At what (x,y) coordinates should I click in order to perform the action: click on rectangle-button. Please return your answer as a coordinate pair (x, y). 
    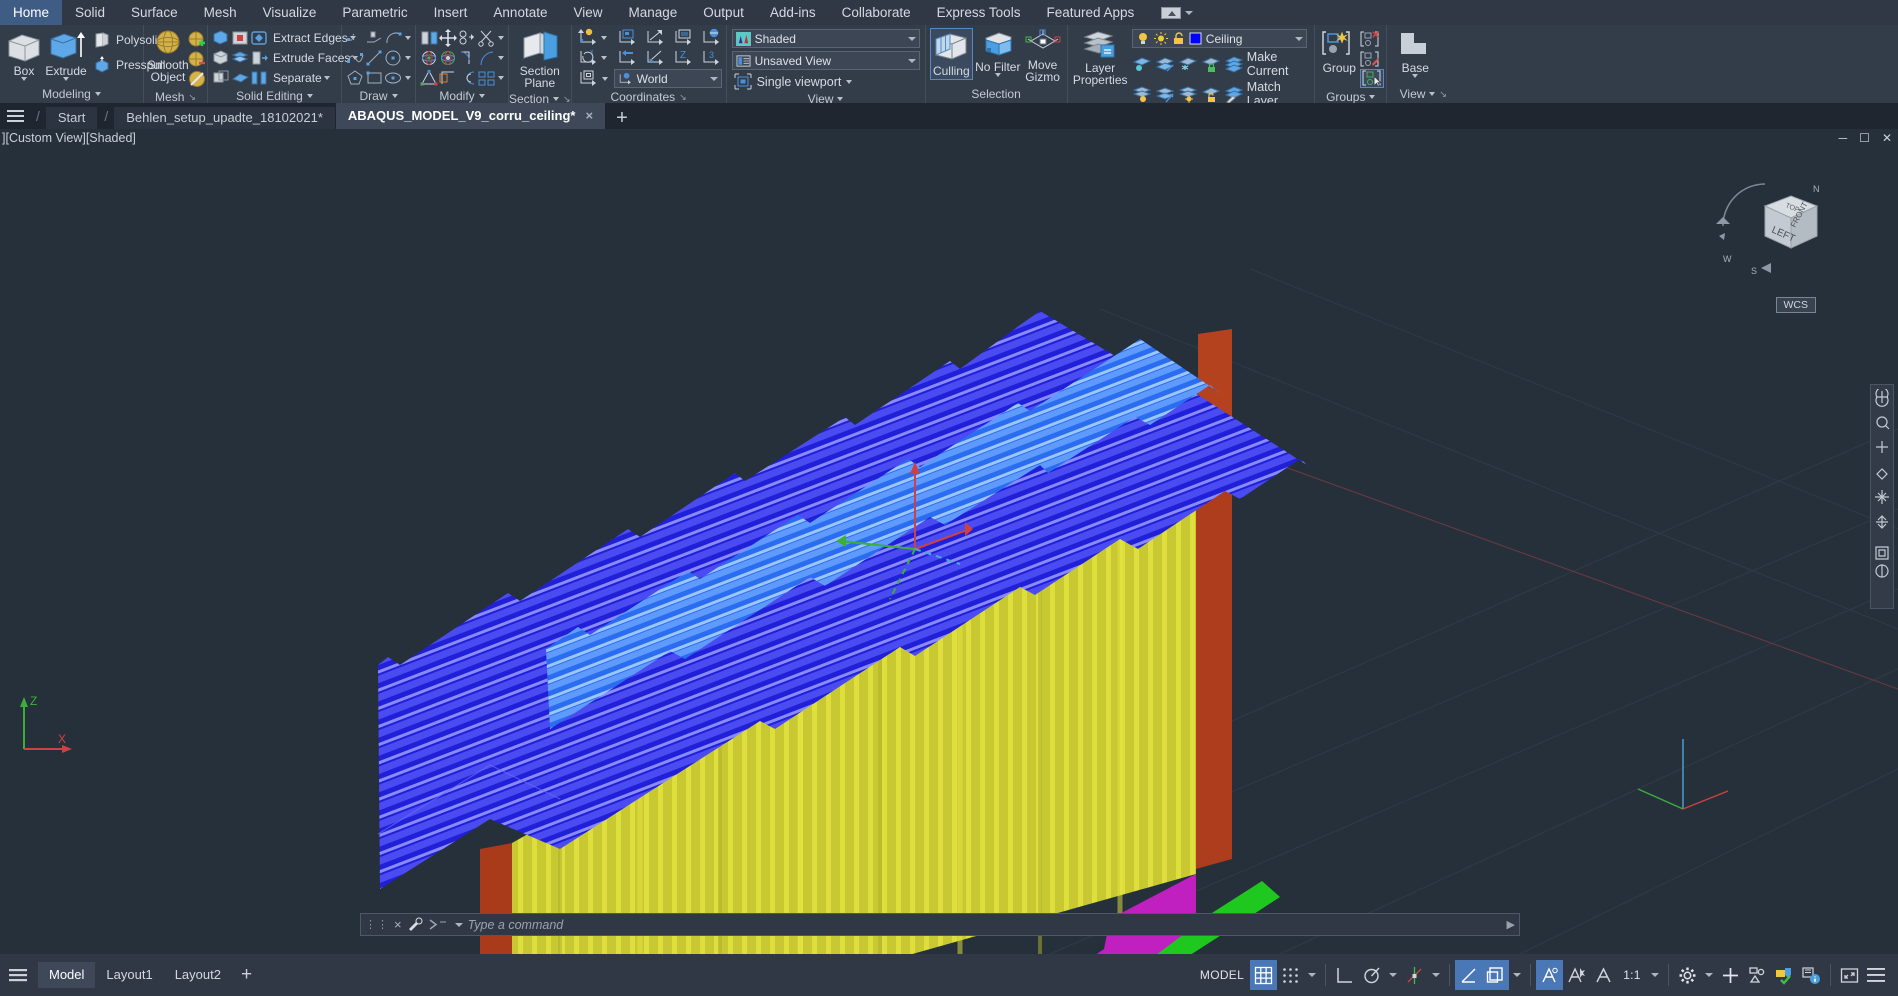
    Looking at the image, I should click on (374, 77).